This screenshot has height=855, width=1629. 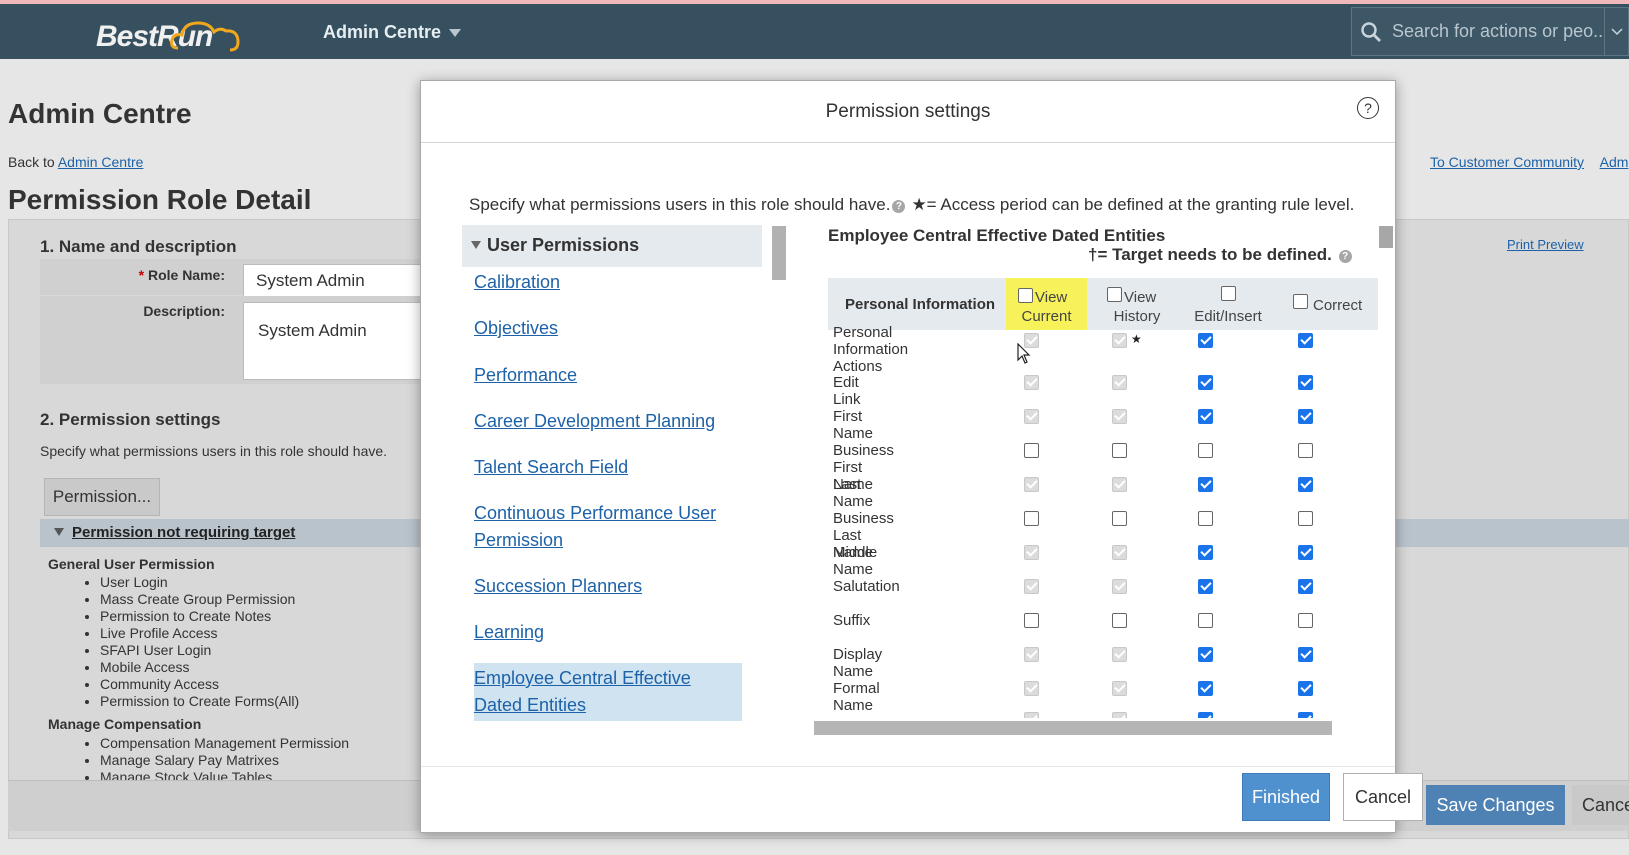 I want to click on column-correct-label: Correct, so click(x=1338, y=305).